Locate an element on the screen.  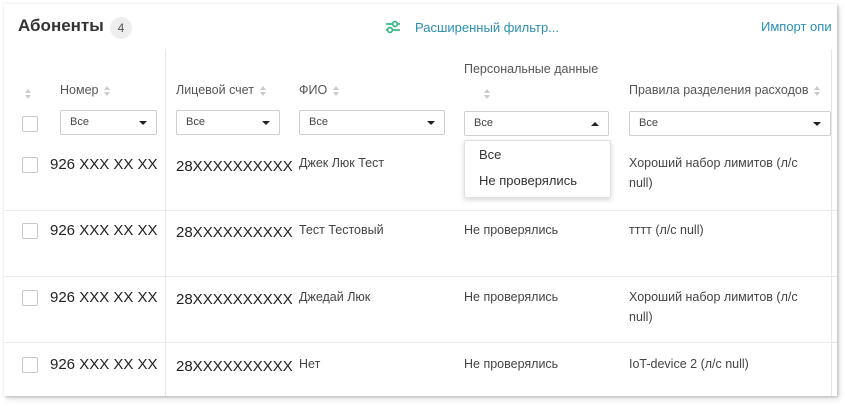
chevron-up-icon is located at coordinates (595, 124).